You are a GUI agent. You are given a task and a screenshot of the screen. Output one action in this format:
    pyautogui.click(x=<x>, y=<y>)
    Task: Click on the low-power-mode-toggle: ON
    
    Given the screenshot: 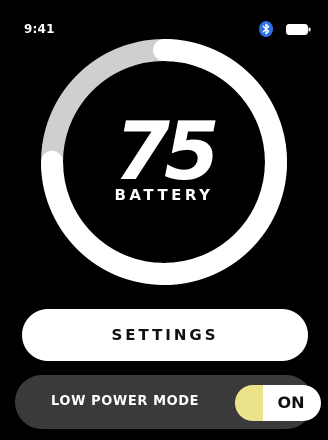 What is the action you would take?
    pyautogui.click(x=278, y=403)
    